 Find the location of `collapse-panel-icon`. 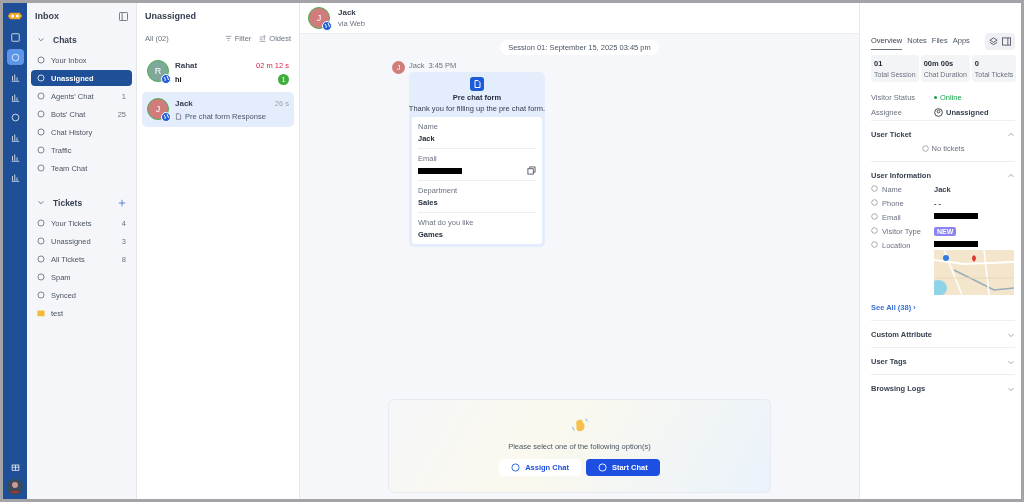

collapse-panel-icon is located at coordinates (123, 16).